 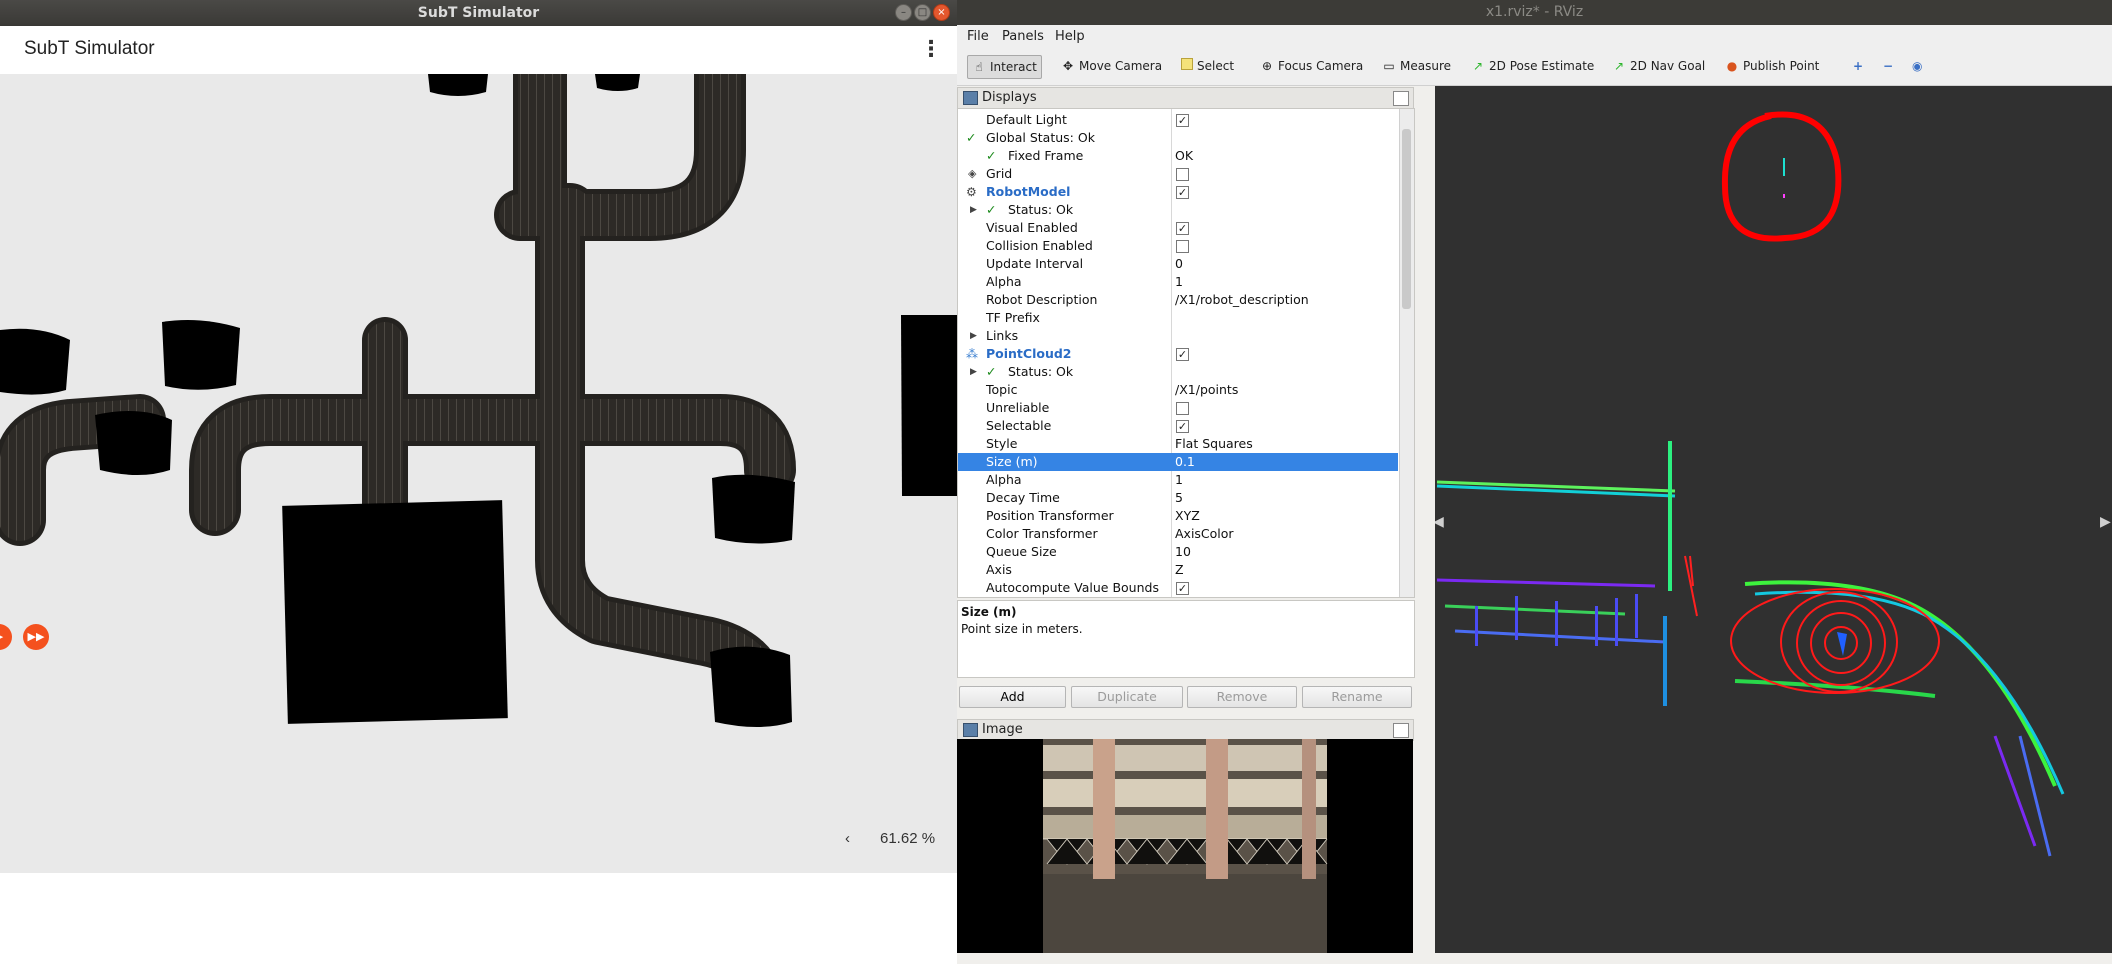 What do you see at coordinates (1072, 587) in the screenshot?
I see `row-label: Autocompute Value Bounds` at bounding box center [1072, 587].